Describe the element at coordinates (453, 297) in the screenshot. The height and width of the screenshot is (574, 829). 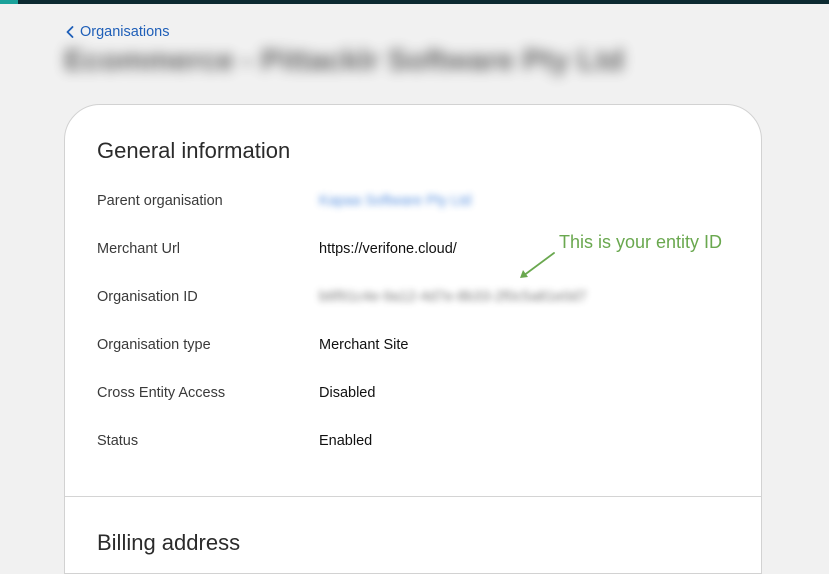
I see `organisation-id-value: b6f91c4e-9a12-4d7e-8b33-2f0c5a81e0d7` at that location.